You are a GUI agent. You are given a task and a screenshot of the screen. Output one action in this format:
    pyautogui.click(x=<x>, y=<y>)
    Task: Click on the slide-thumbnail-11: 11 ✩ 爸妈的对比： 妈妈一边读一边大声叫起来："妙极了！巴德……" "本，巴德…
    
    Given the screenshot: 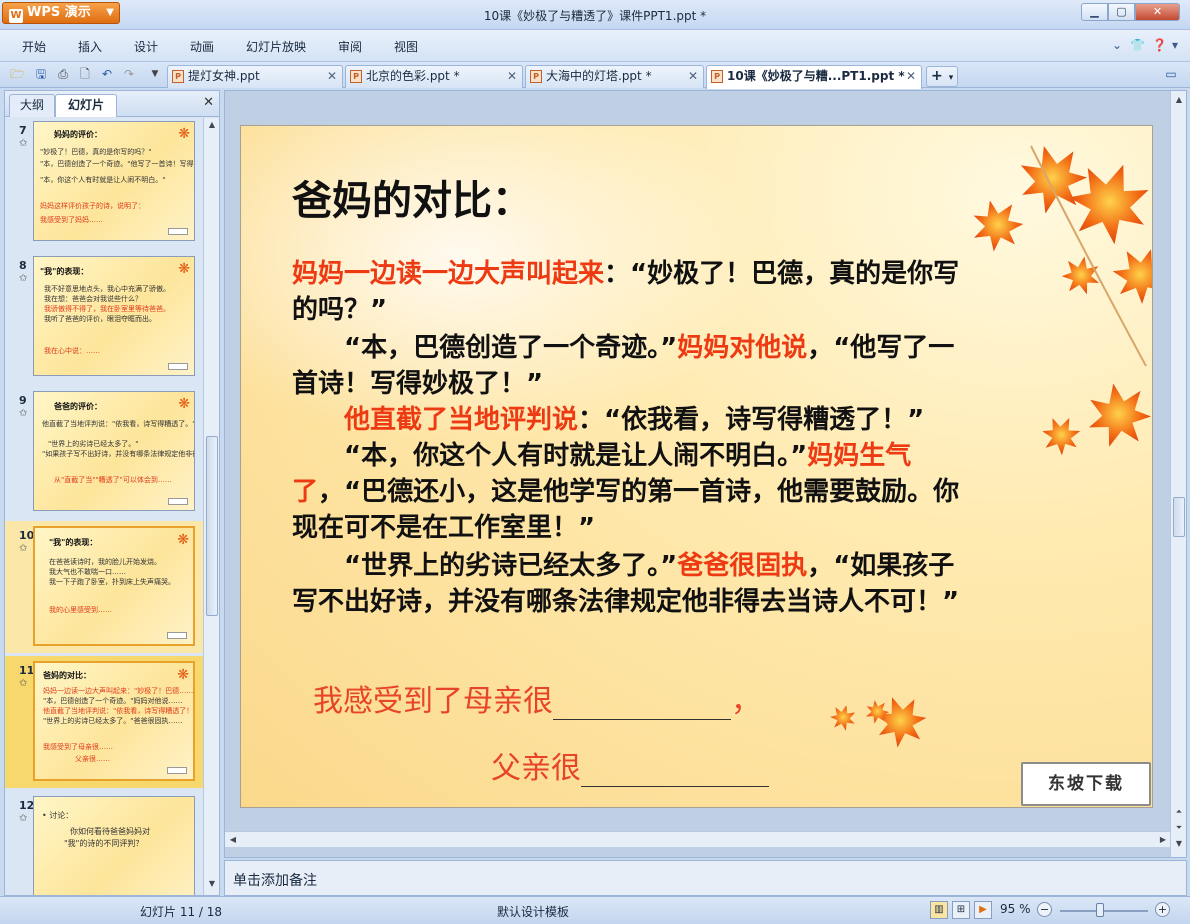 What is the action you would take?
    pyautogui.click(x=104, y=722)
    